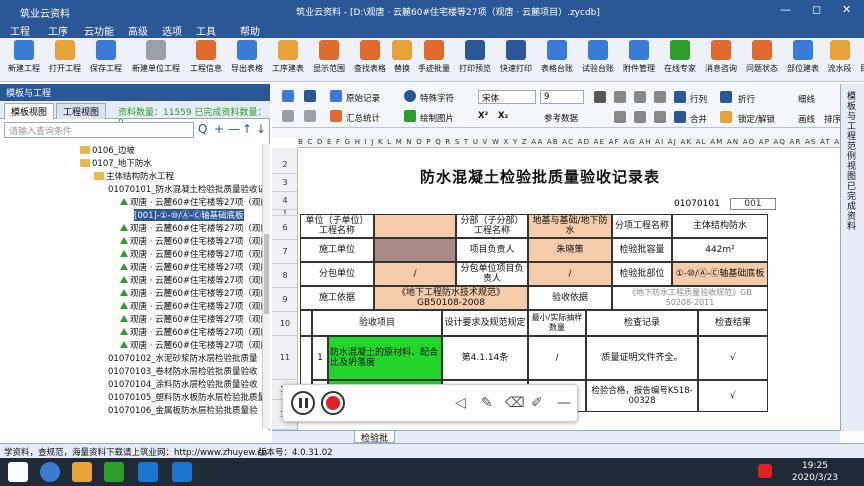  What do you see at coordinates (219, 129) in the screenshot?
I see `add-icon: +` at bounding box center [219, 129].